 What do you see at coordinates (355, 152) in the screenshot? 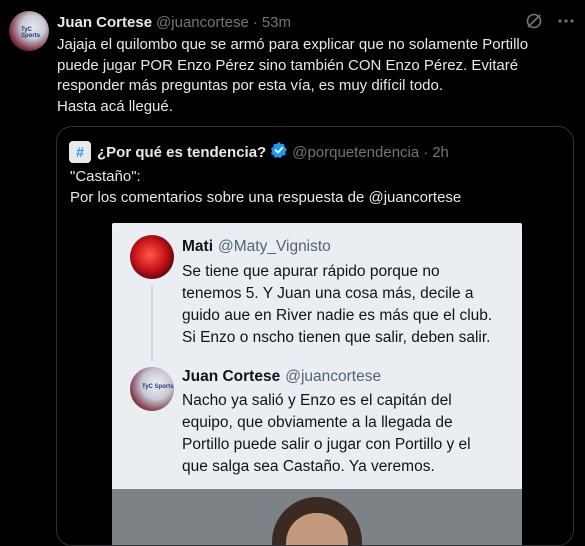
I see `quoted-author-handle: @porquetendencia` at bounding box center [355, 152].